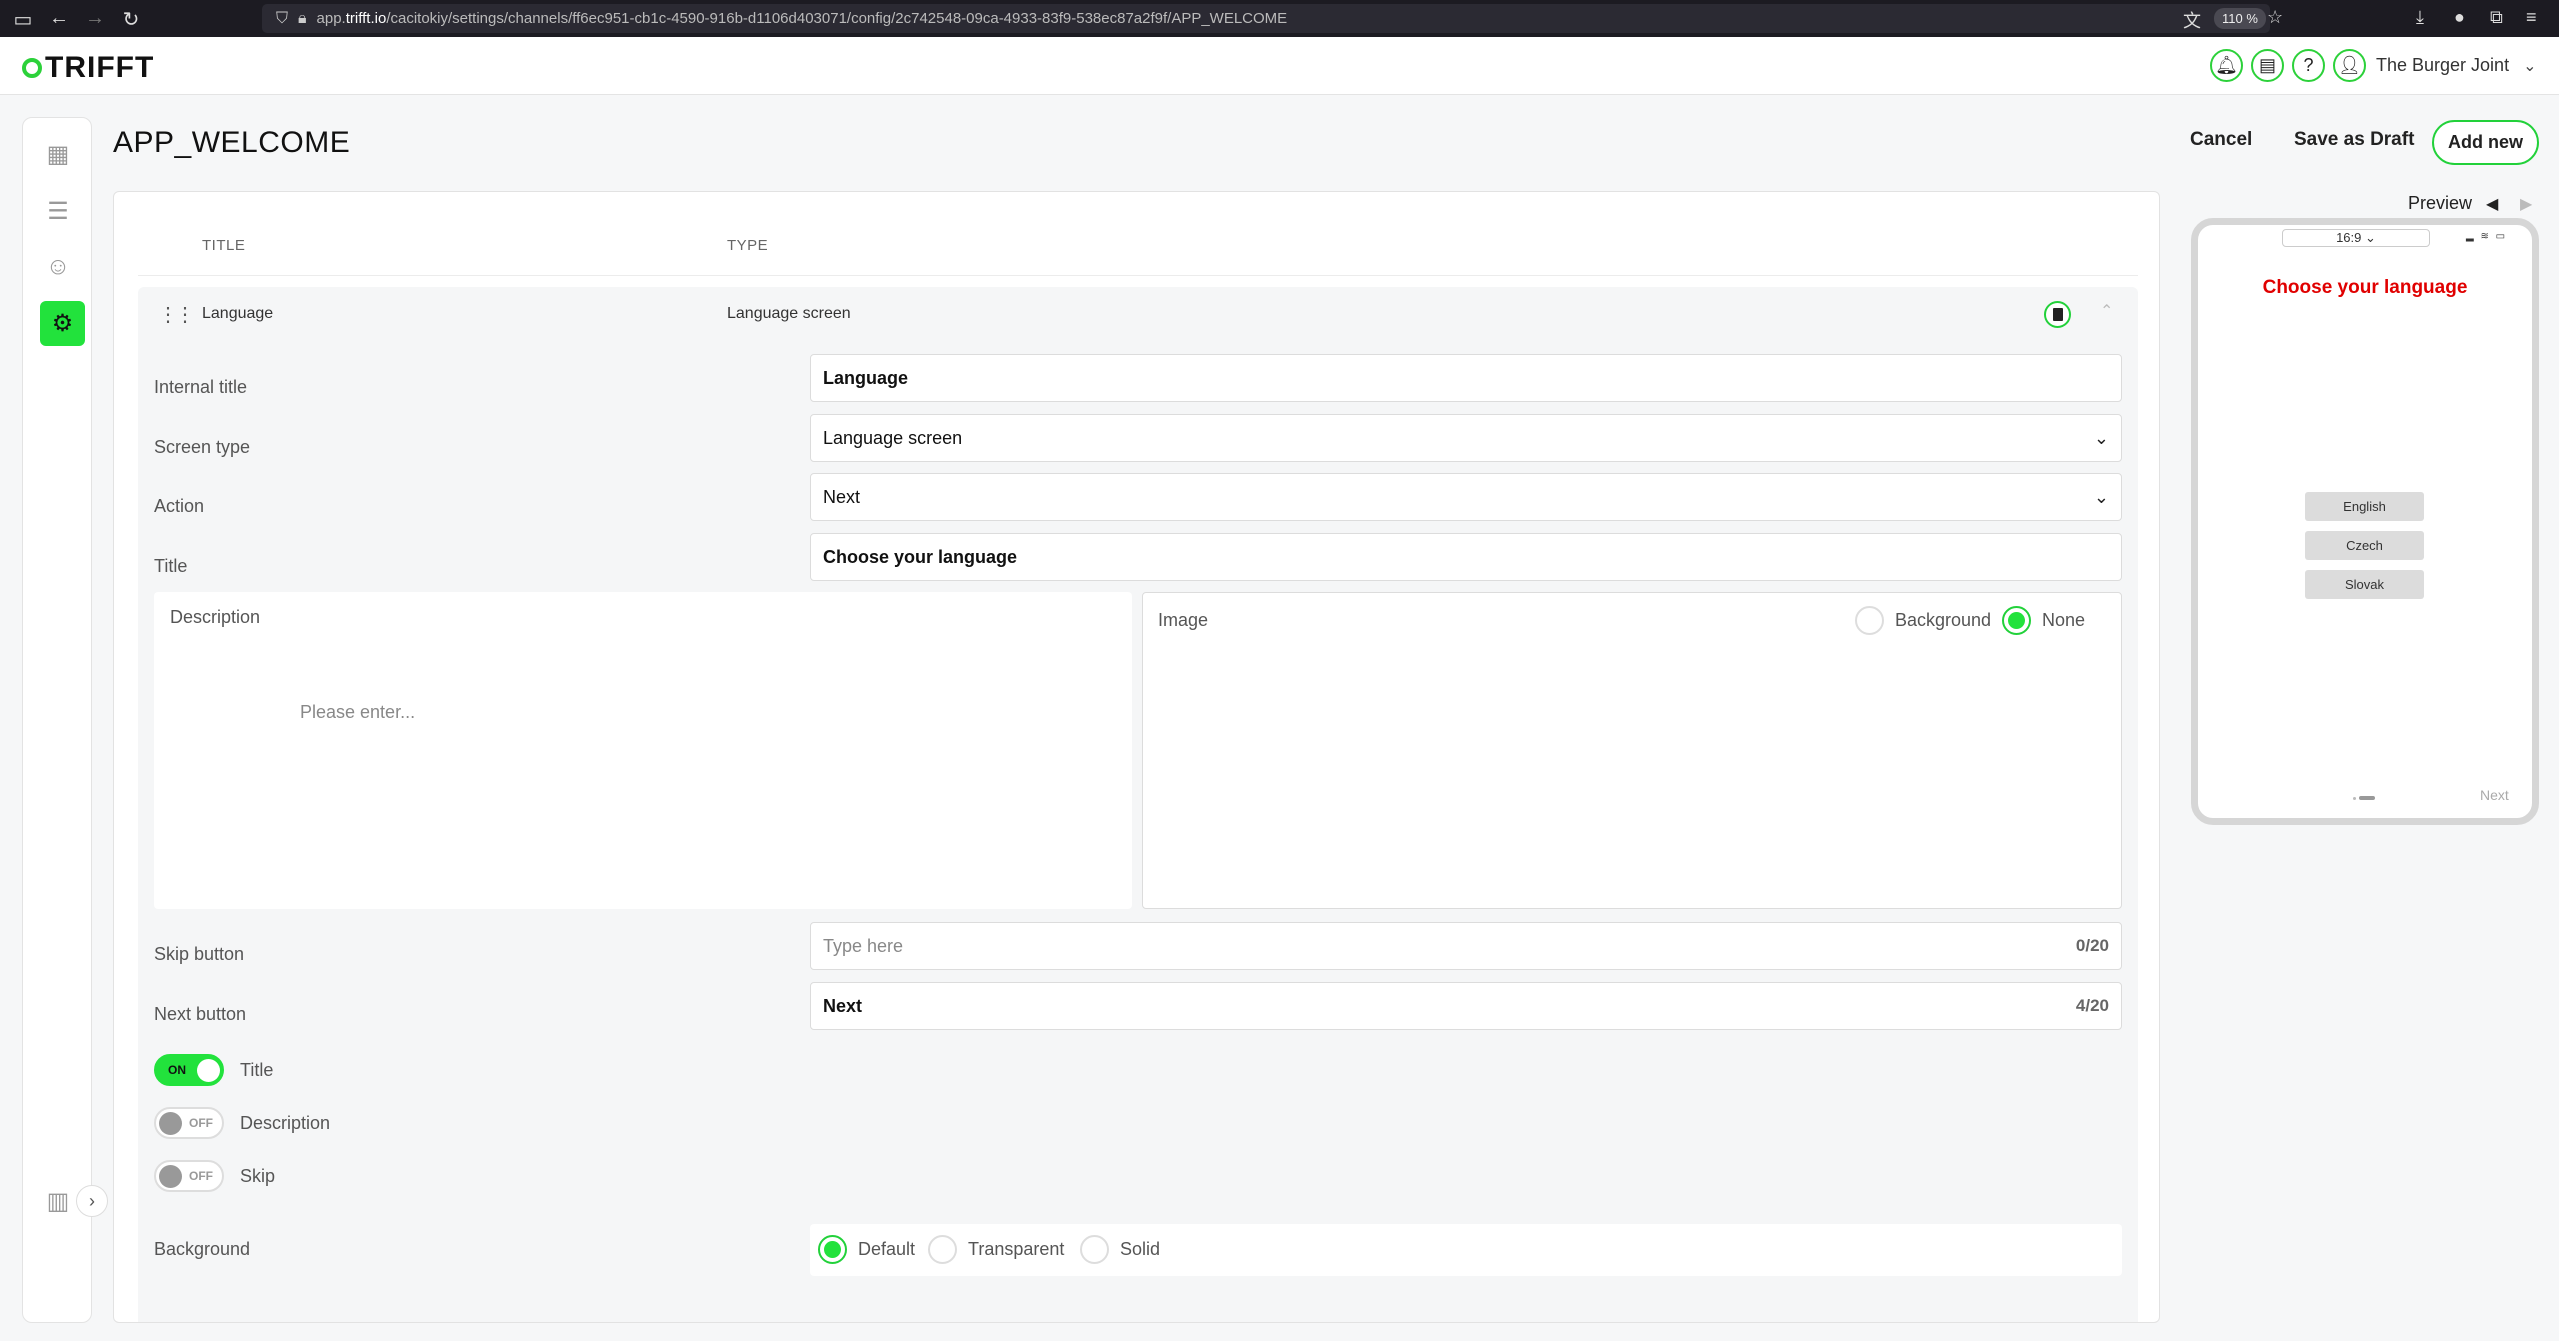 This screenshot has width=2559, height=1341. Describe the element at coordinates (2485, 142) in the screenshot. I see `add-new-button: Add new` at that location.